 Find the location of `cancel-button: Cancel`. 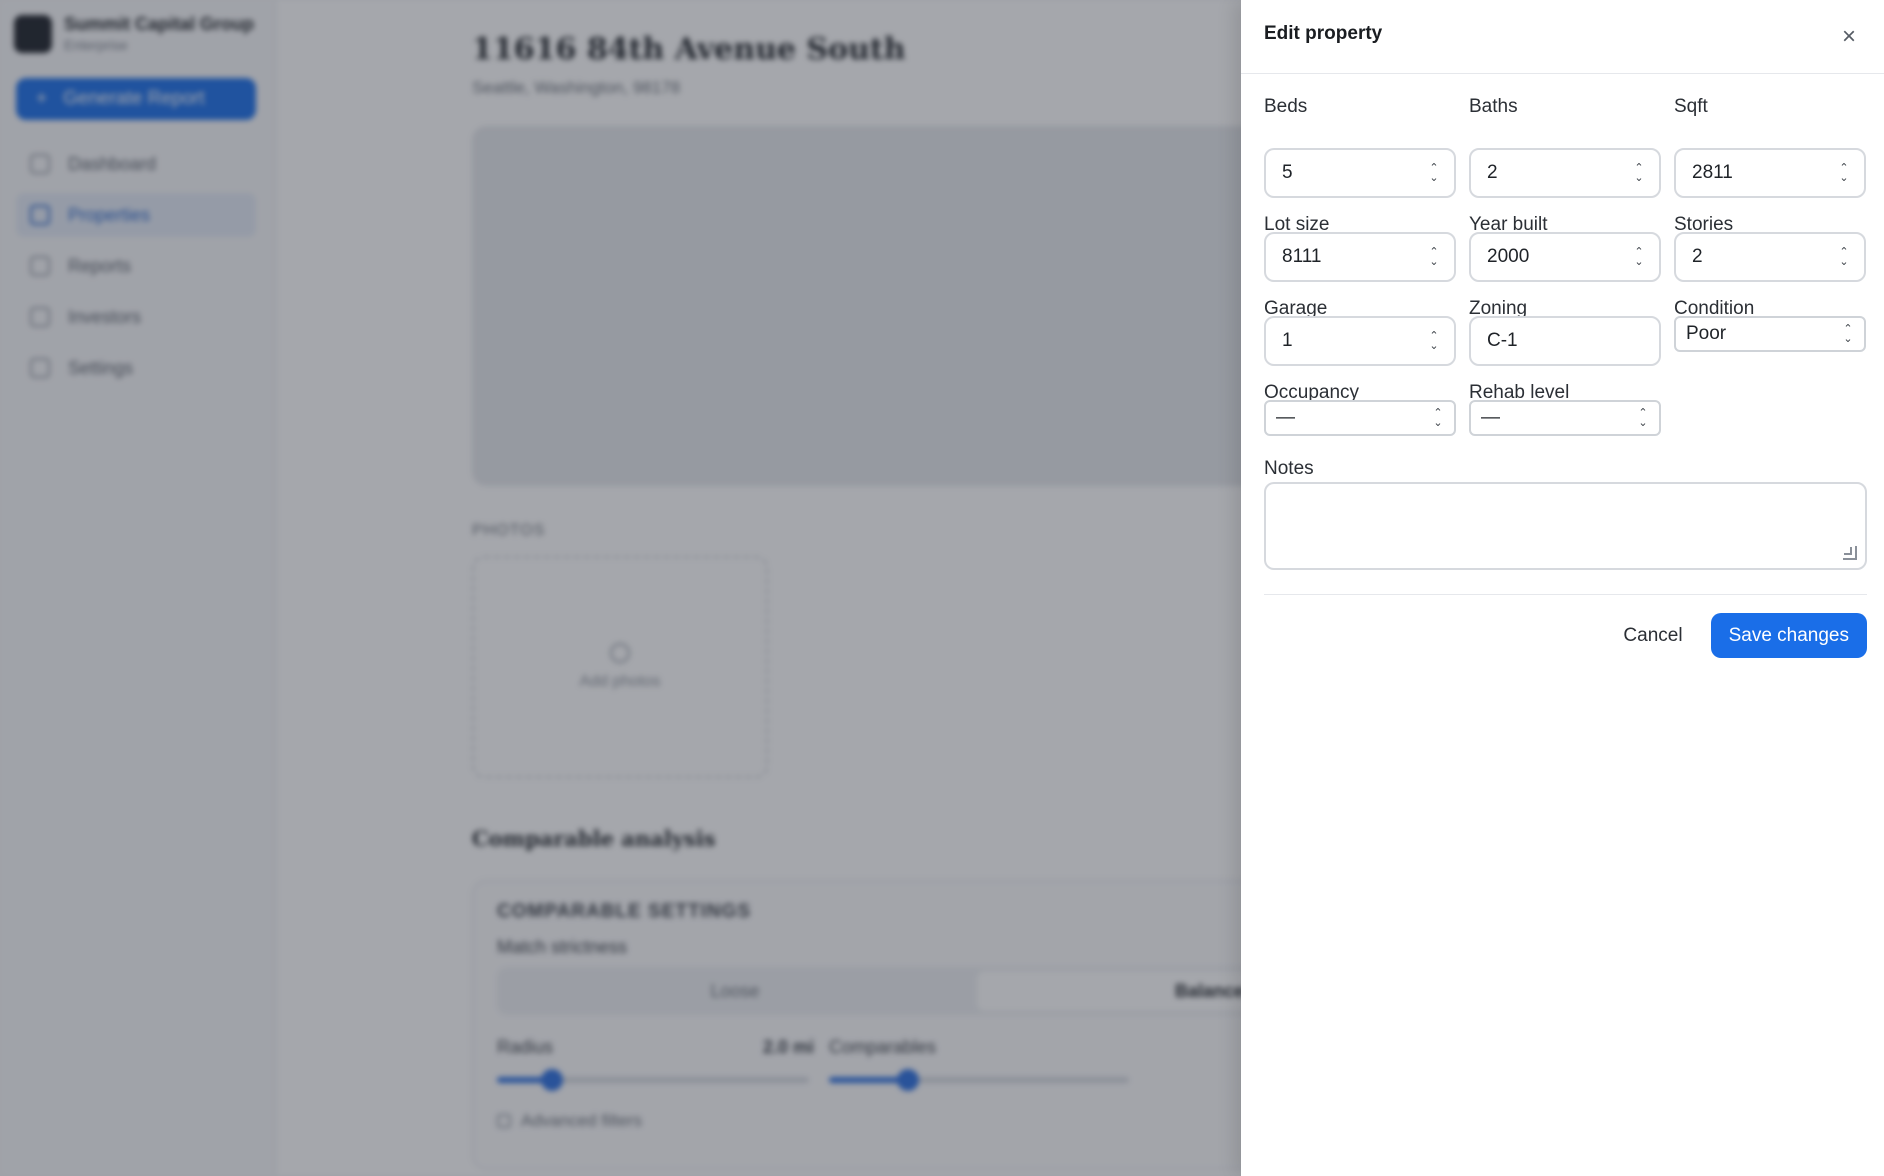

cancel-button: Cancel is located at coordinates (1652, 636).